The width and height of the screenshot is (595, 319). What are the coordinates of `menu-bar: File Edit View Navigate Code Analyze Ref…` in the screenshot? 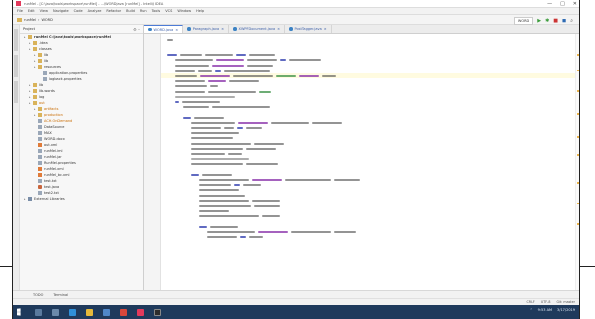 It's located at (296, 11).